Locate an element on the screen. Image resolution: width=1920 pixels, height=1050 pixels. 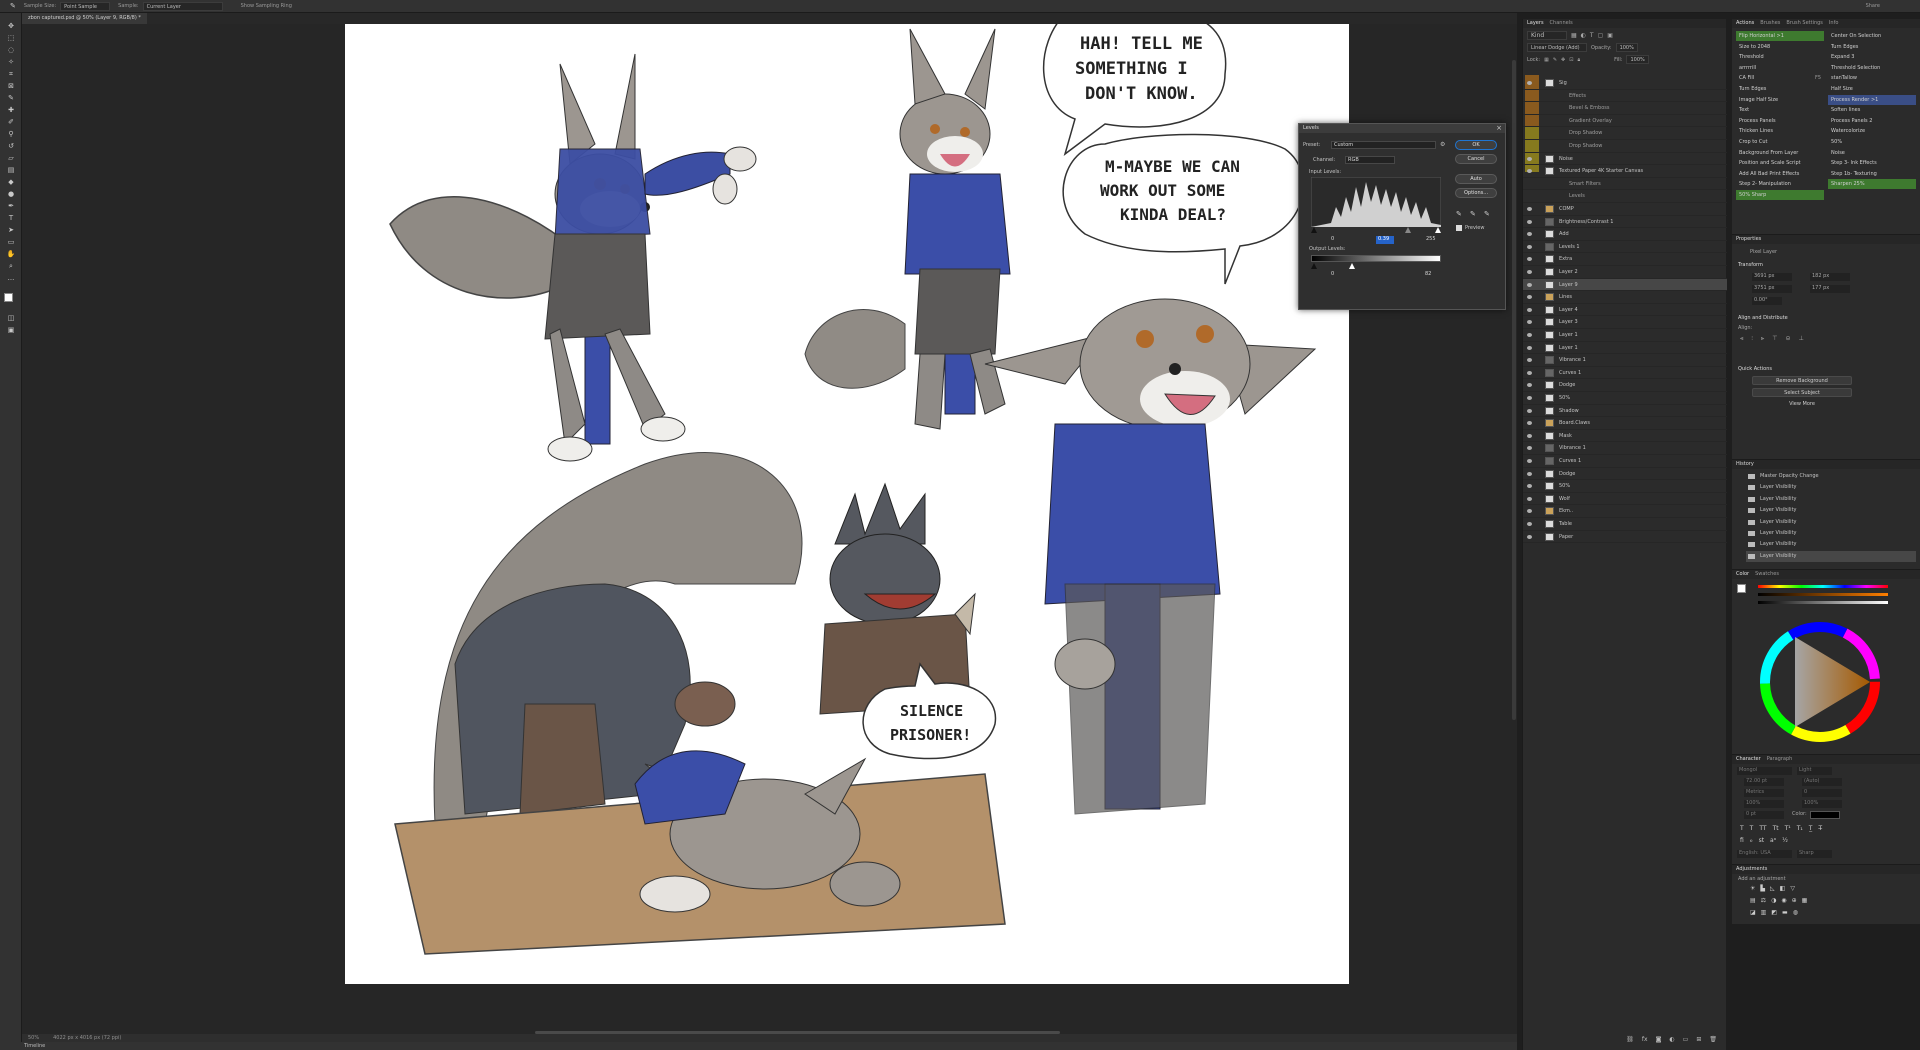
filter-smart-icon: ▣ is located at coordinates (1610, 35).